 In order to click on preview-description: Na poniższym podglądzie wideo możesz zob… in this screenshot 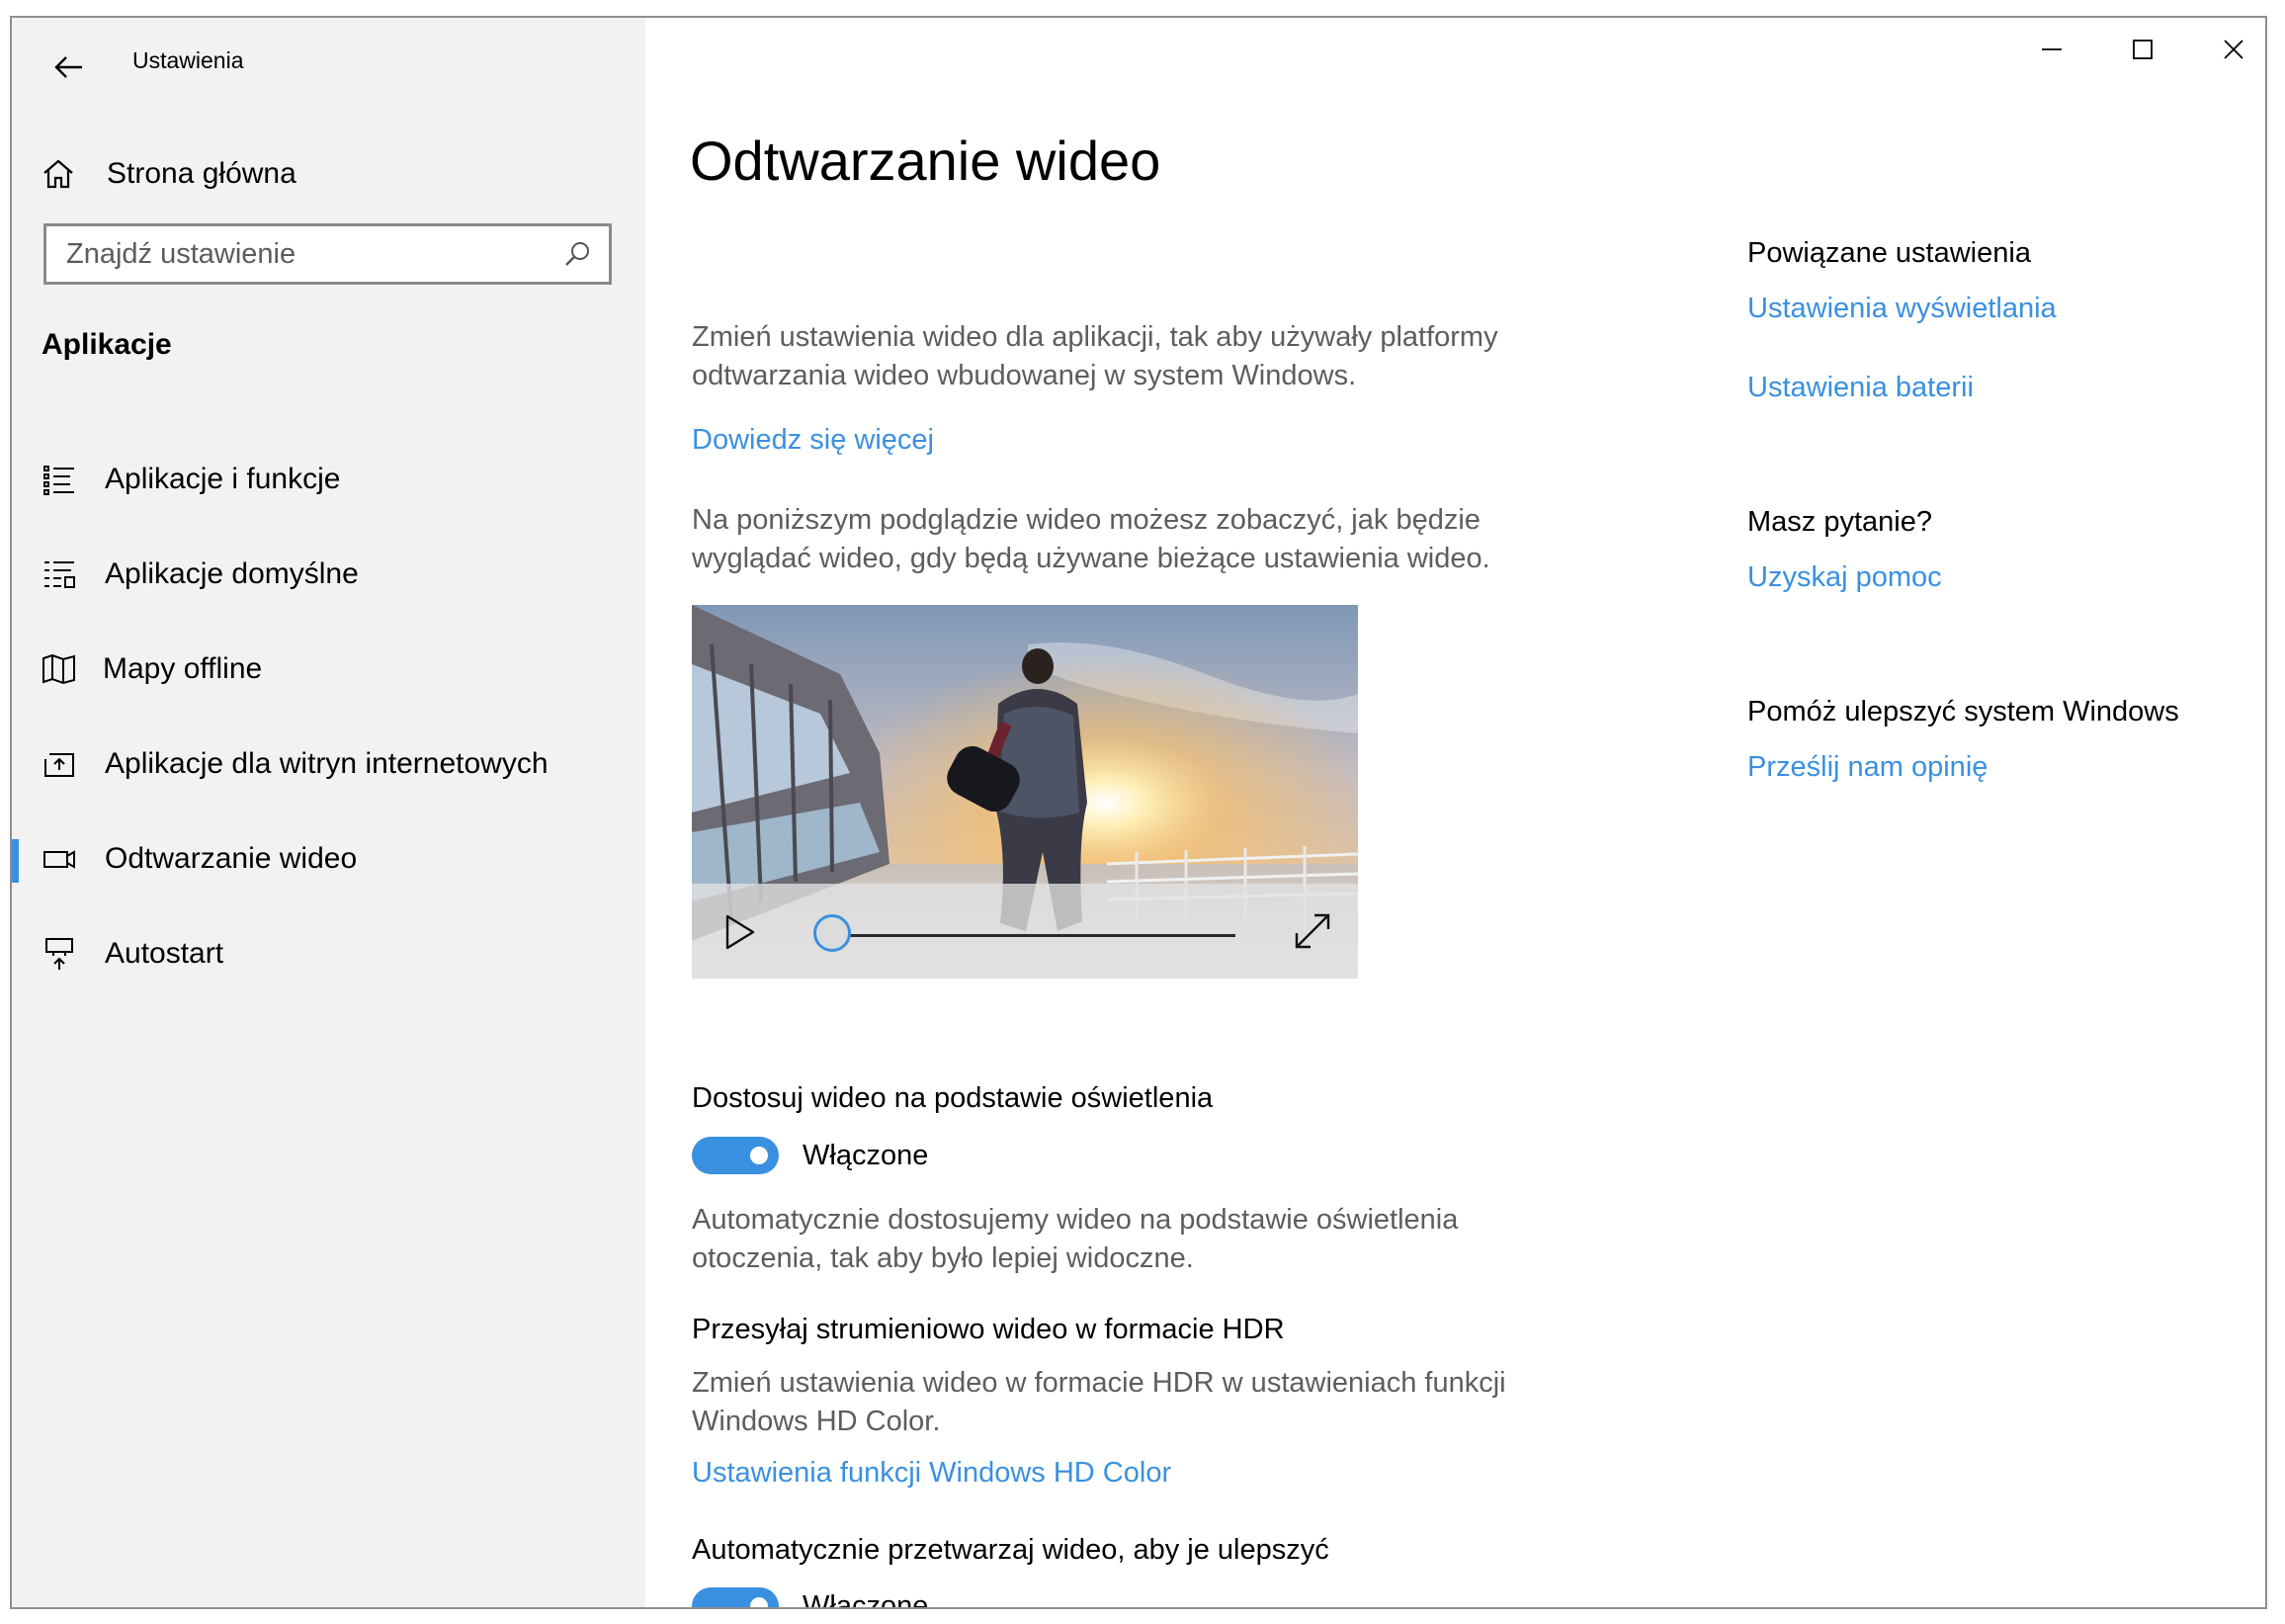, I will do `click(1091, 539)`.